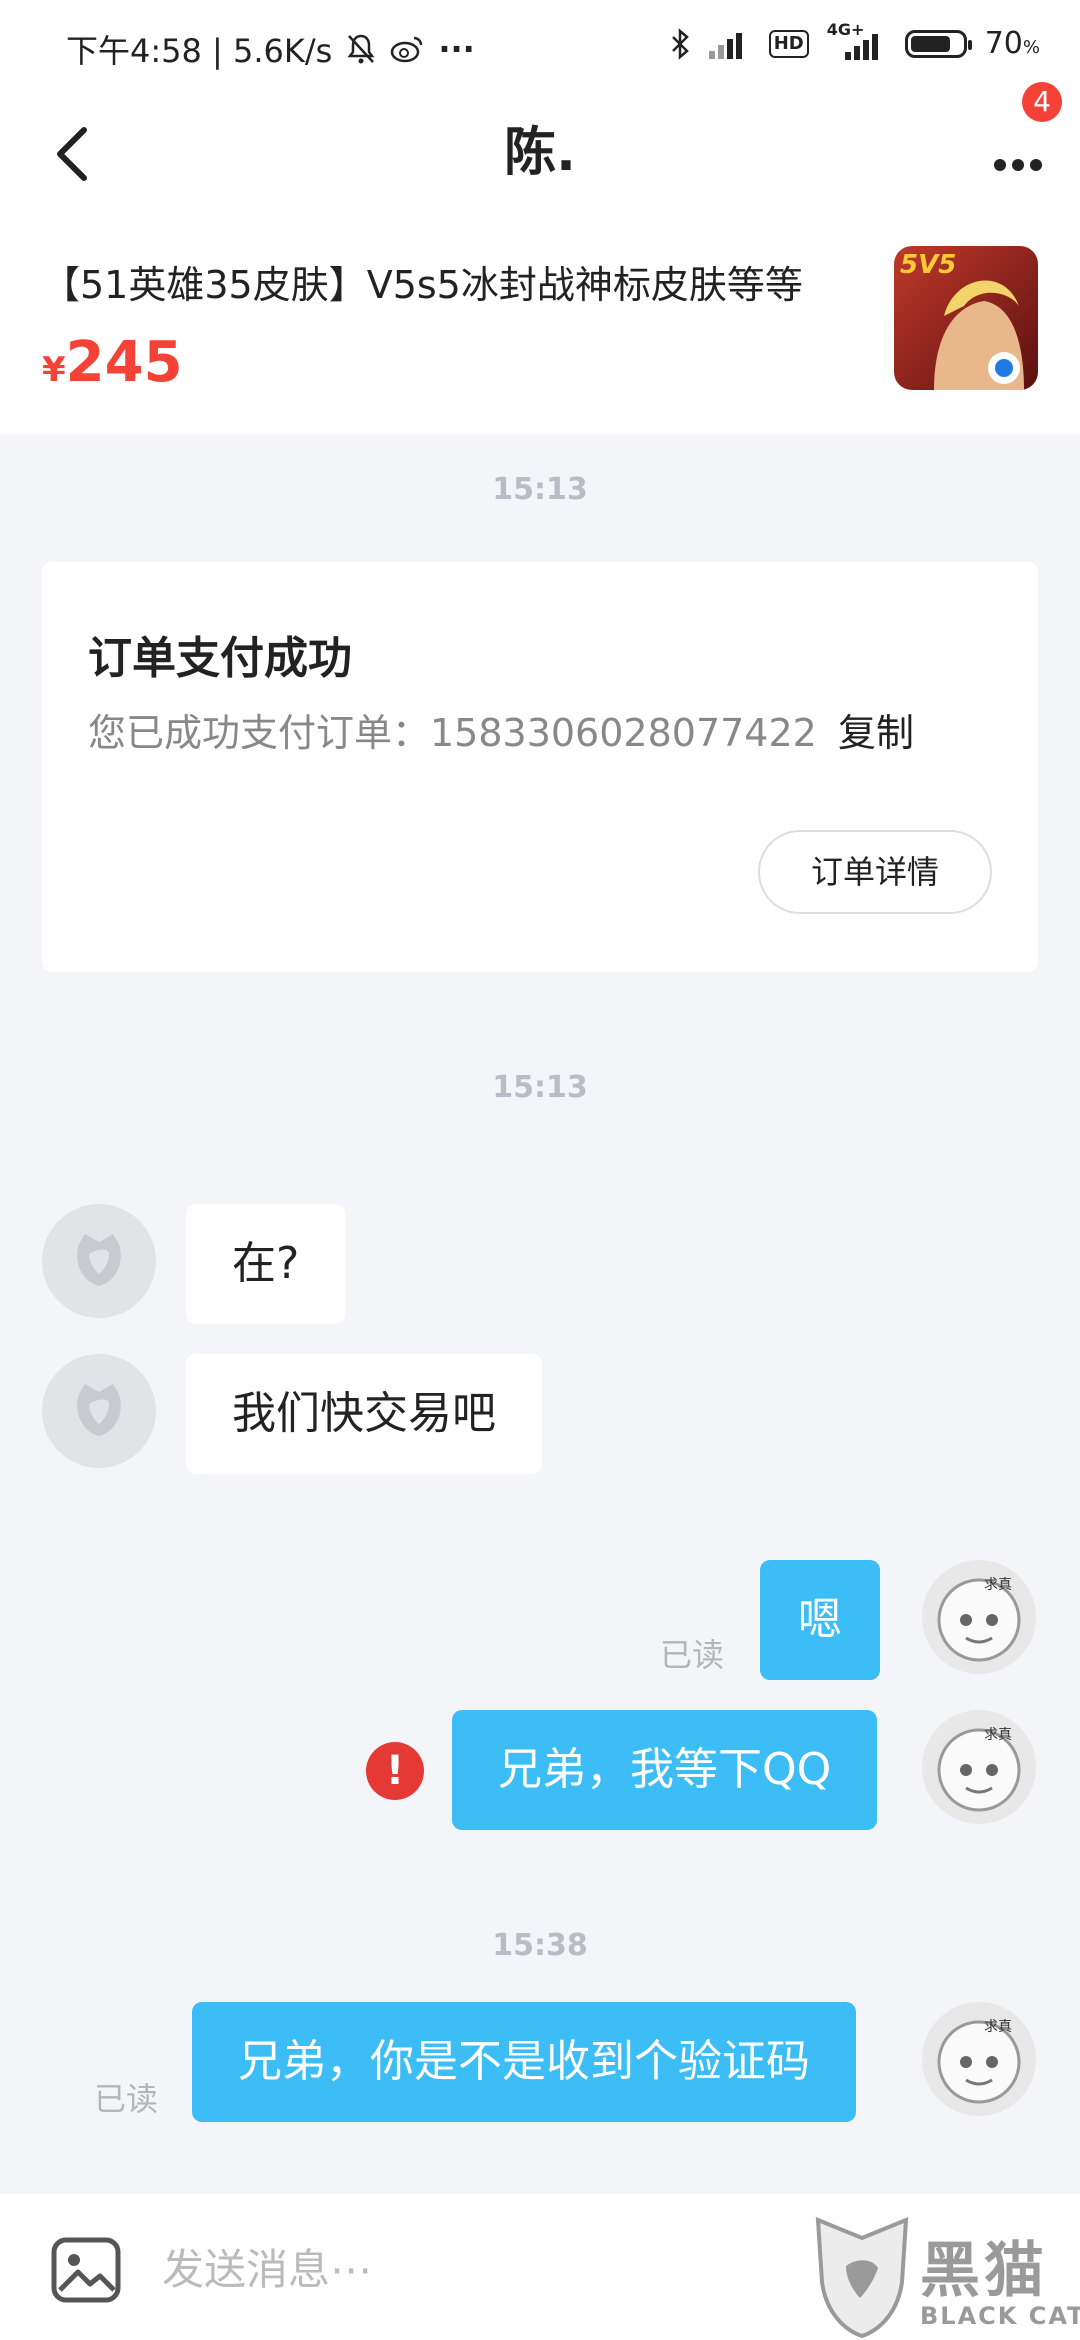 The image size is (1080, 2340). What do you see at coordinates (540, 48) in the screenshot?
I see `status-bar: 下午4:58 | 5.6K/s ··· HD 4G+ 70%` at bounding box center [540, 48].